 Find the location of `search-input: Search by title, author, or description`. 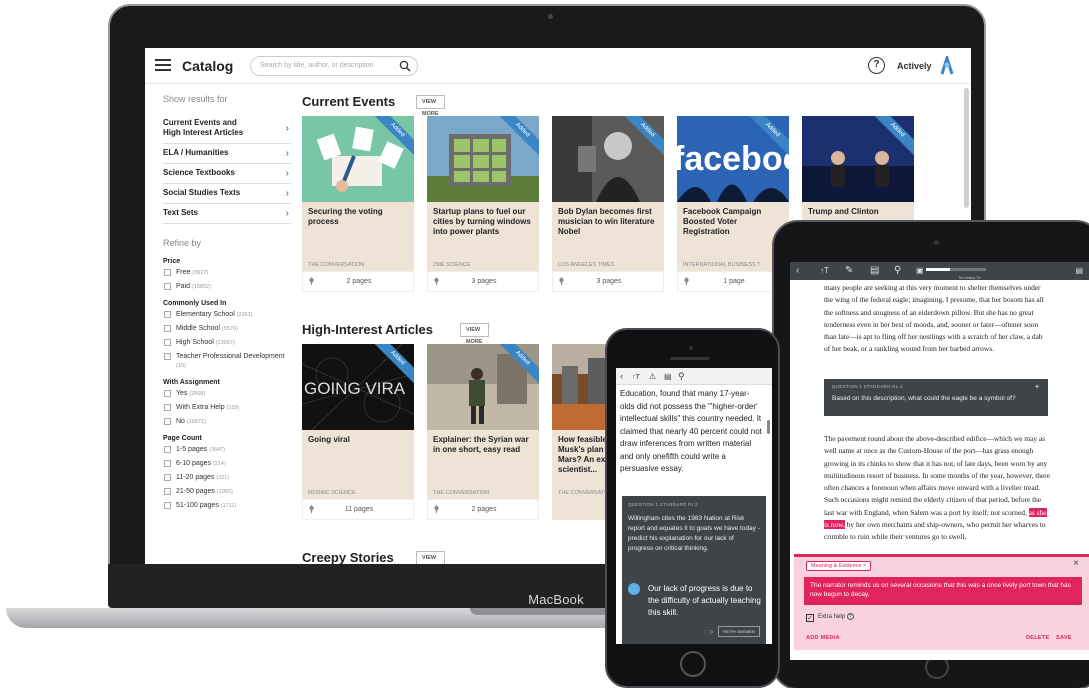

search-input: Search by title, author, or description is located at coordinates (334, 66).